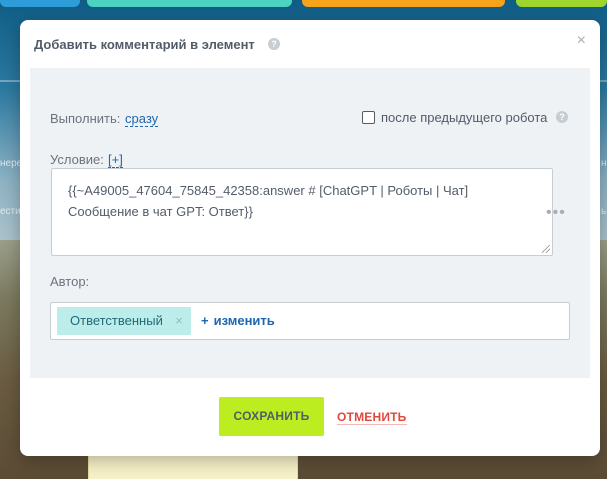  What do you see at coordinates (144, 44) in the screenshot?
I see `dialog-title: Добавить комментарий в элемент` at bounding box center [144, 44].